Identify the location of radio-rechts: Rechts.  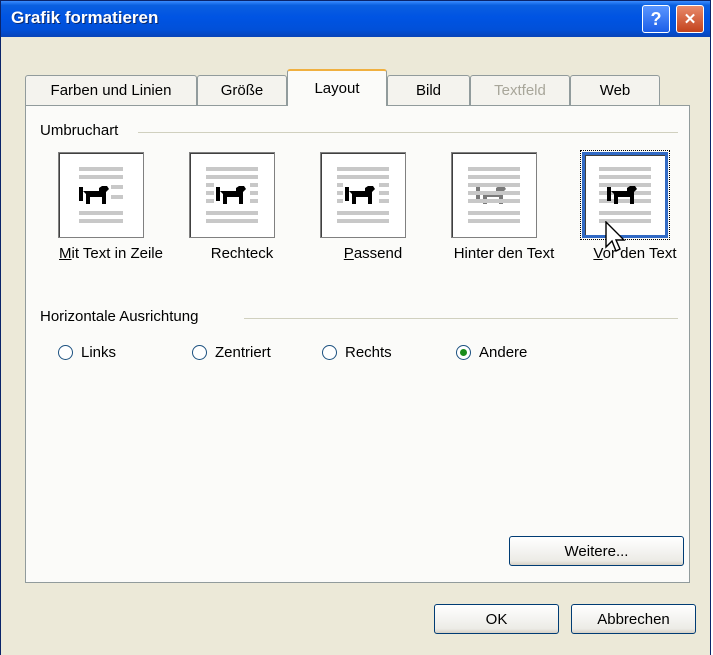
(357, 352).